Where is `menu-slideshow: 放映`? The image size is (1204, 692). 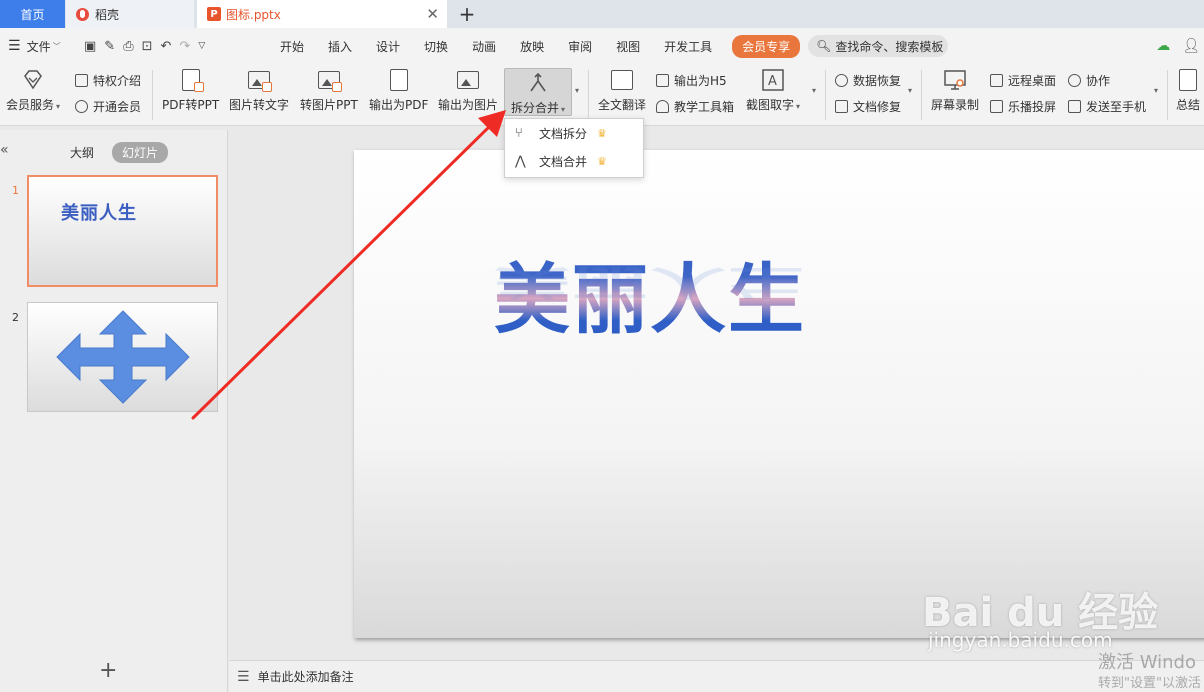
menu-slideshow: 放映 is located at coordinates (532, 46).